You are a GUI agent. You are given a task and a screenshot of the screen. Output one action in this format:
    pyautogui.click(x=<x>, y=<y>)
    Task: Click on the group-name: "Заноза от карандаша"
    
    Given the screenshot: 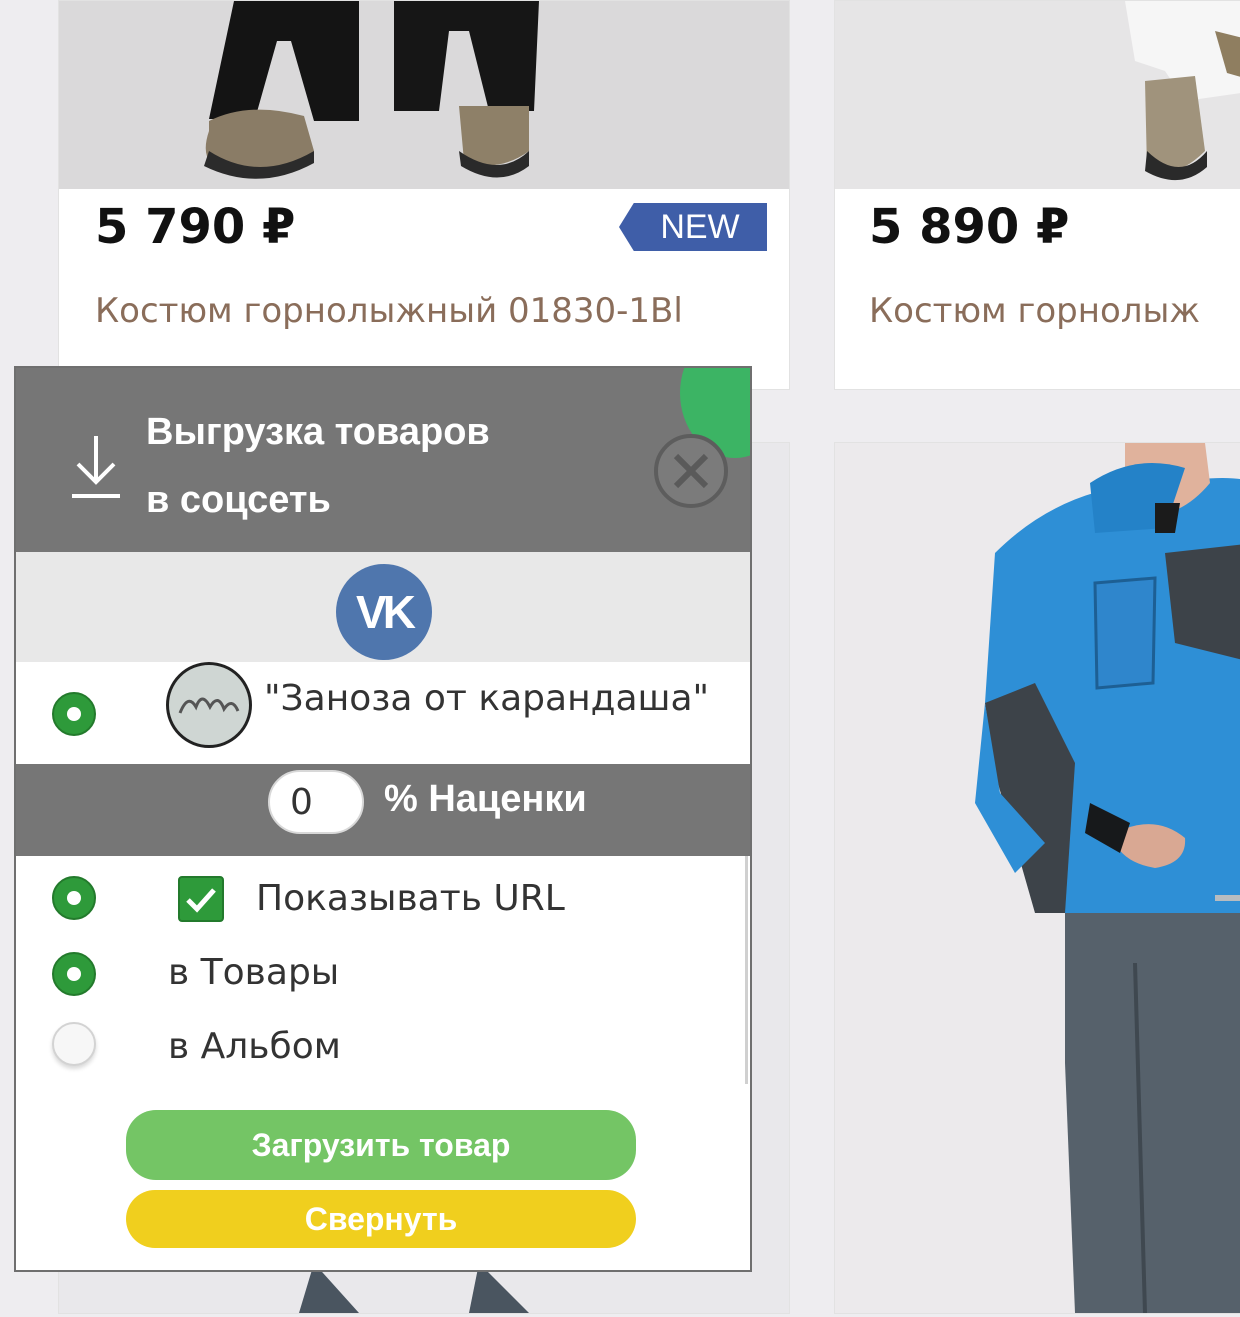 What is the action you would take?
    pyautogui.click(x=487, y=698)
    